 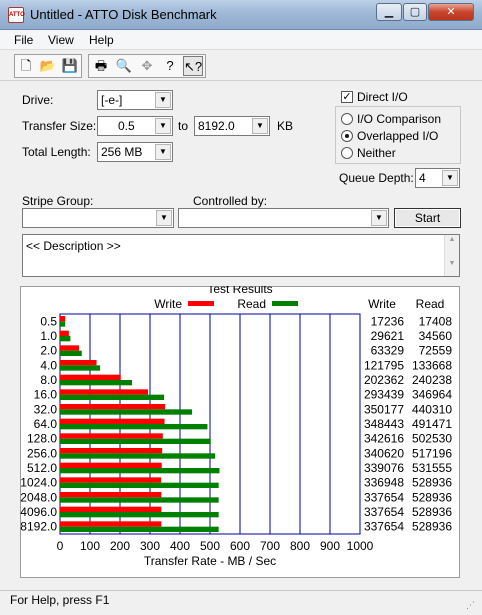 What do you see at coordinates (451, 255) in the screenshot?
I see `description-scrollbar: ▲ ▼` at bounding box center [451, 255].